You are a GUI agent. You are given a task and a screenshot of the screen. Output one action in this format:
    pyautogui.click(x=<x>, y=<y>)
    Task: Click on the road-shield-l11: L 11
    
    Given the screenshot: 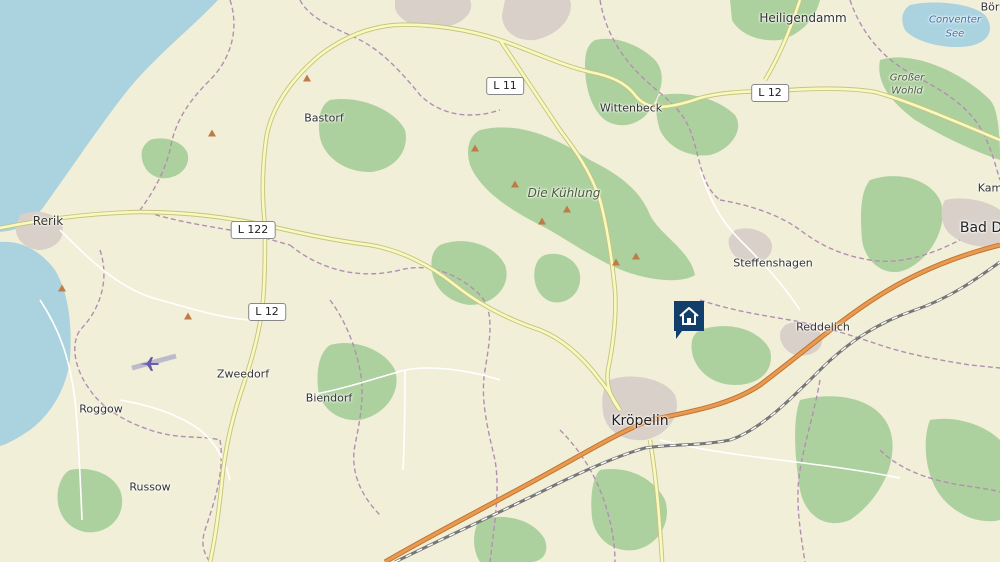 What is the action you would take?
    pyautogui.click(x=505, y=86)
    